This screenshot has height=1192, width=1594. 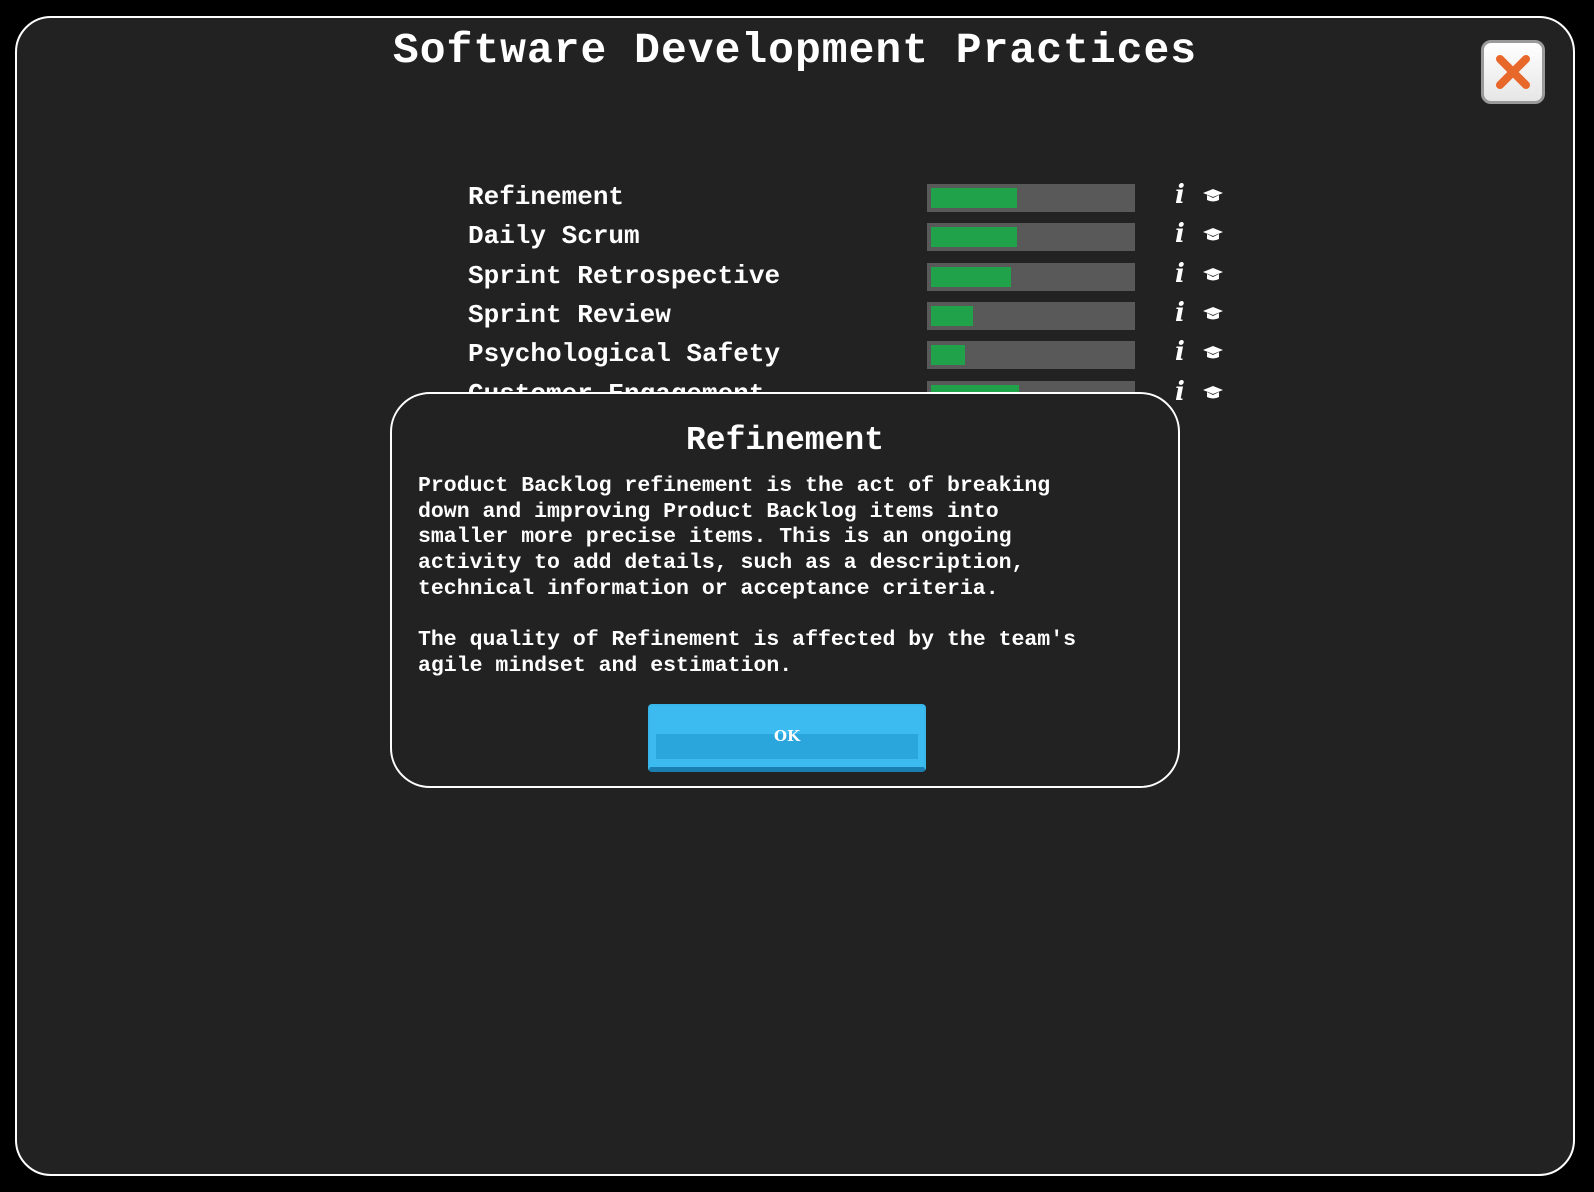 What do you see at coordinates (795, 279) in the screenshot?
I see `practice-row: Sprint Retrospective i` at bounding box center [795, 279].